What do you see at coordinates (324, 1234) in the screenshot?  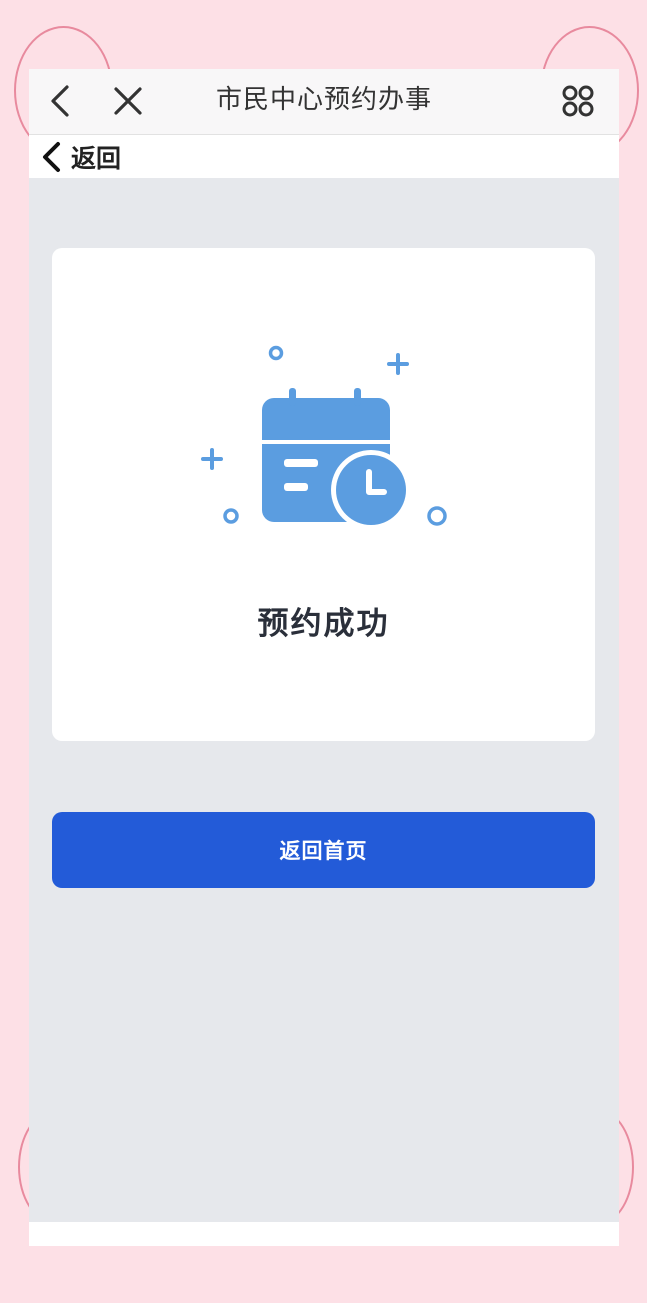 I see `bottom-strip` at bounding box center [324, 1234].